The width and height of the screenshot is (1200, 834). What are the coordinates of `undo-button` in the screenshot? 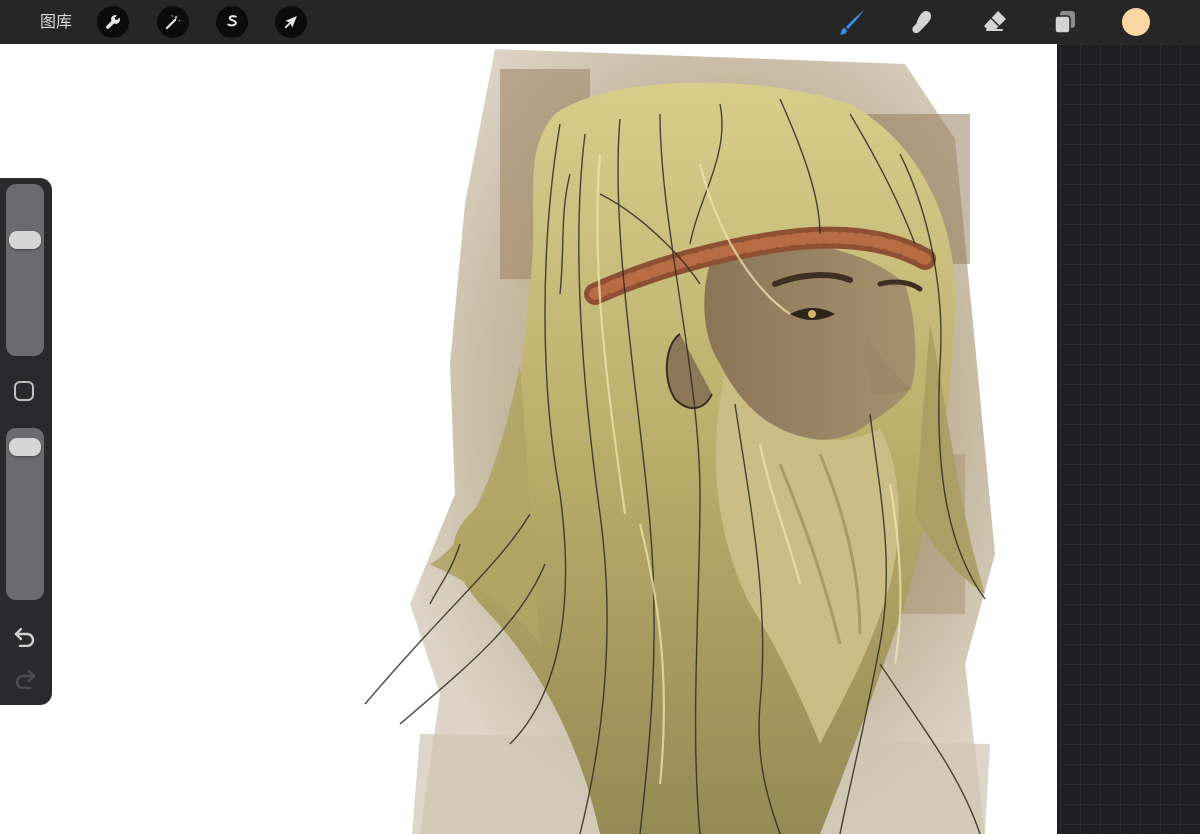 It's located at (25, 636).